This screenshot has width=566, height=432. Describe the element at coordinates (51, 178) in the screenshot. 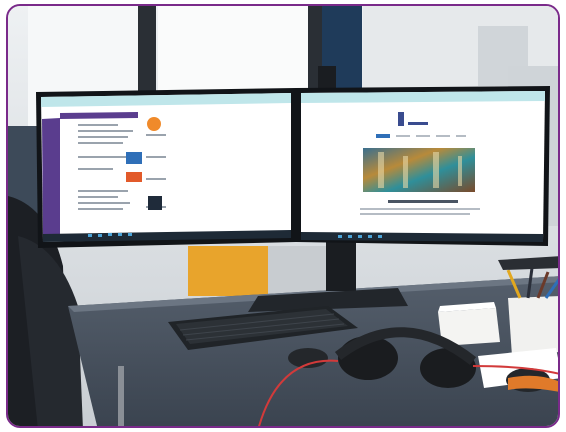

I see `left-sidebar` at that location.